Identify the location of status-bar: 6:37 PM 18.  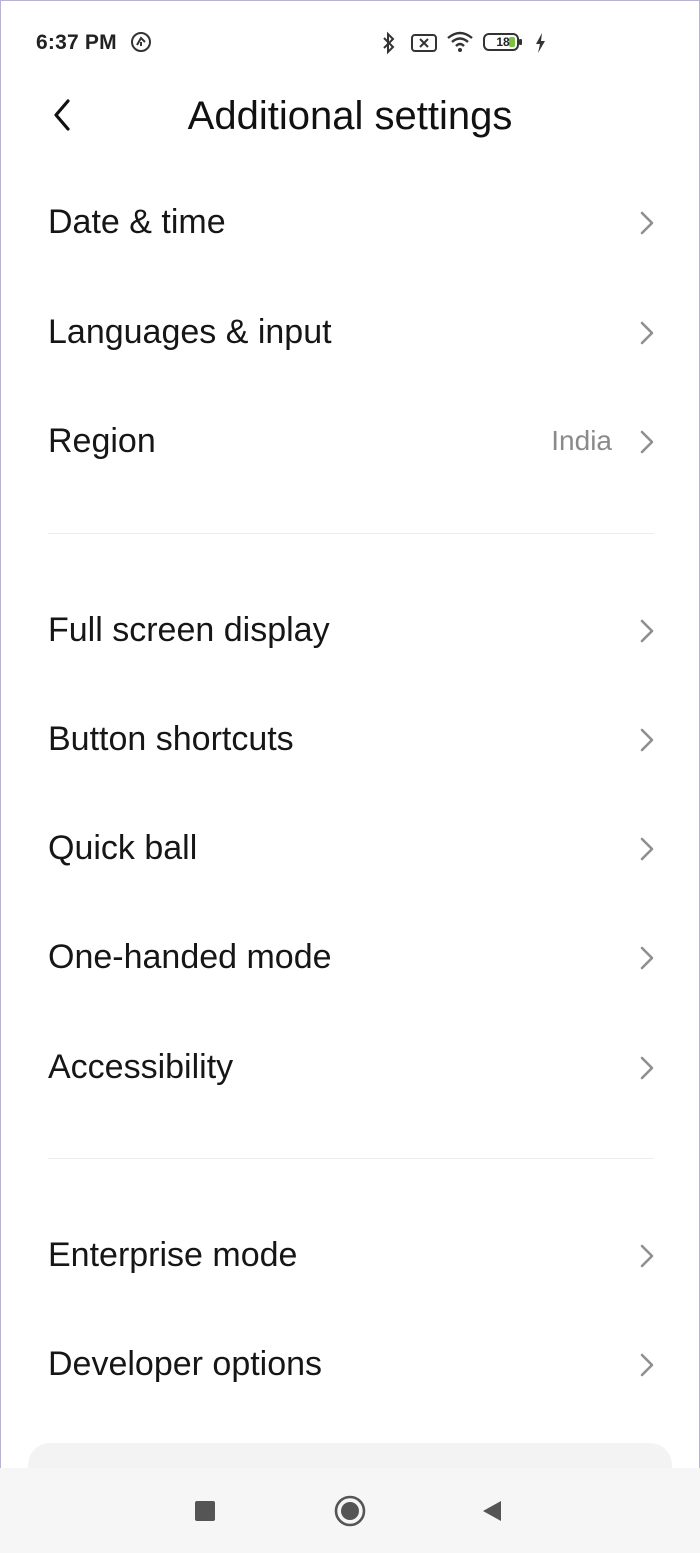
(350, 43).